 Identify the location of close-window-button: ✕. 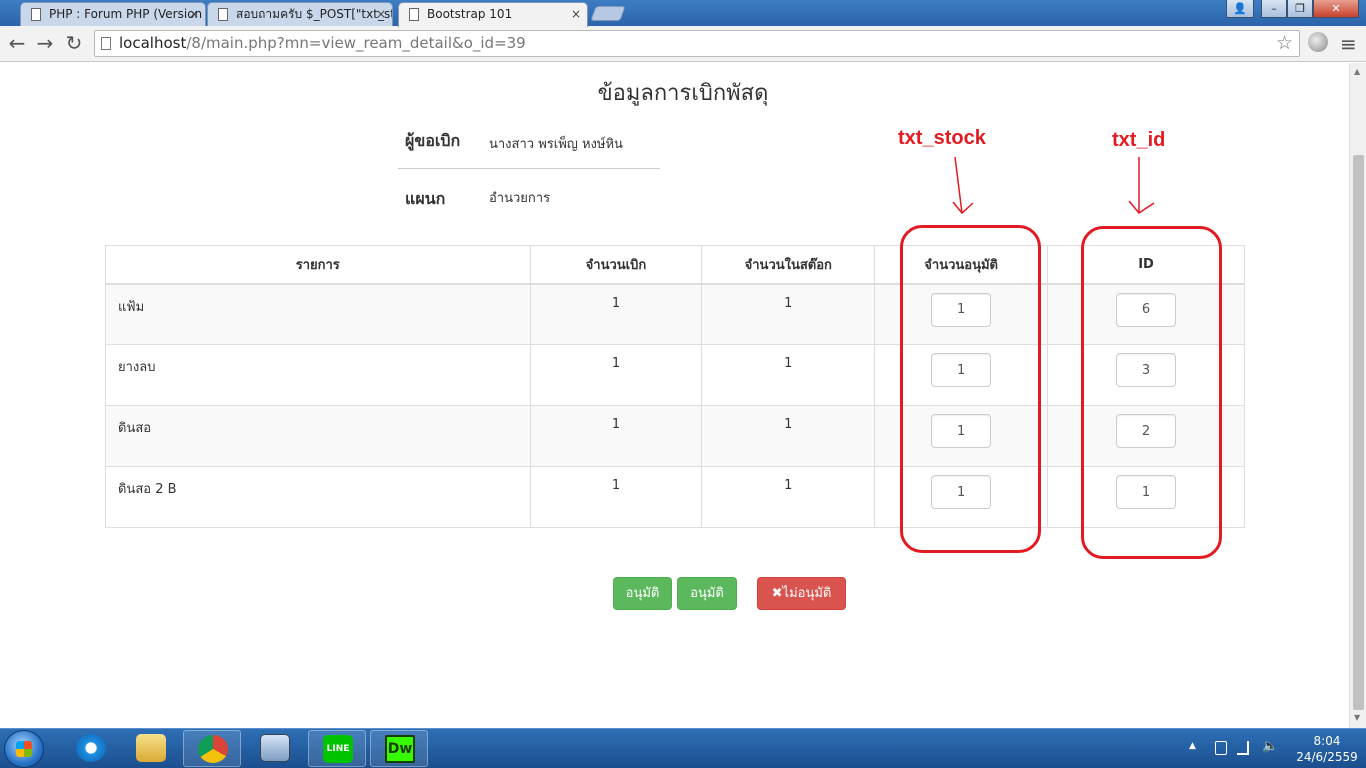
(1336, 9).